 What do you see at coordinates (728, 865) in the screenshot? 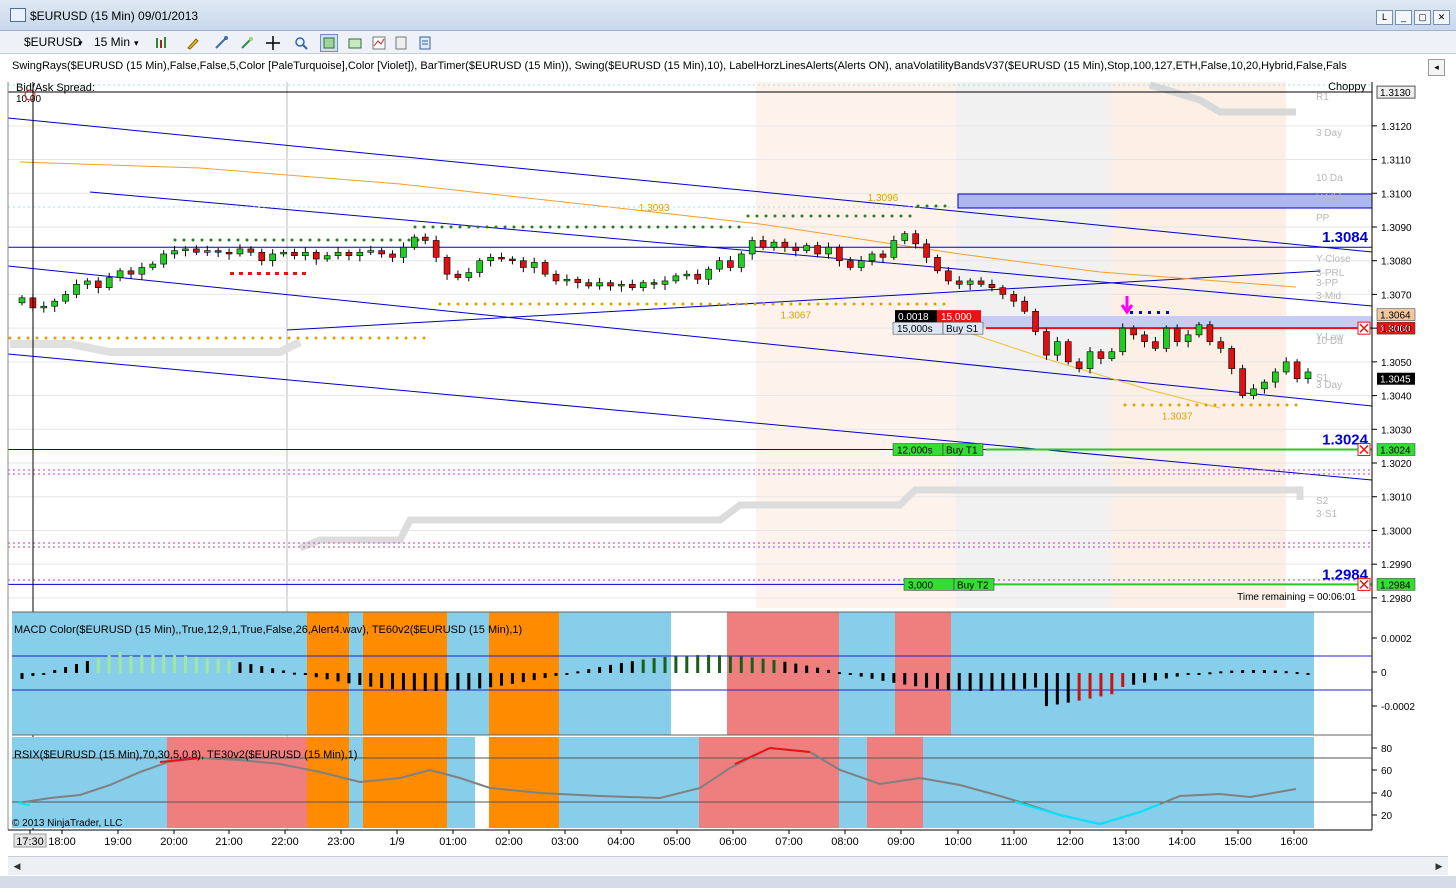
I see `horizontal-scrollbar: ◀ ▶` at bounding box center [728, 865].